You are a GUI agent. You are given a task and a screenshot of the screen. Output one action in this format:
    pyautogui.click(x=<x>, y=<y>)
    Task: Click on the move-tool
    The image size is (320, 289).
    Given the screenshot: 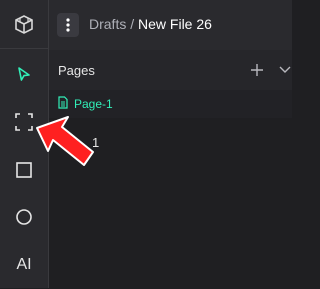 What is the action you would take?
    pyautogui.click(x=24, y=74)
    